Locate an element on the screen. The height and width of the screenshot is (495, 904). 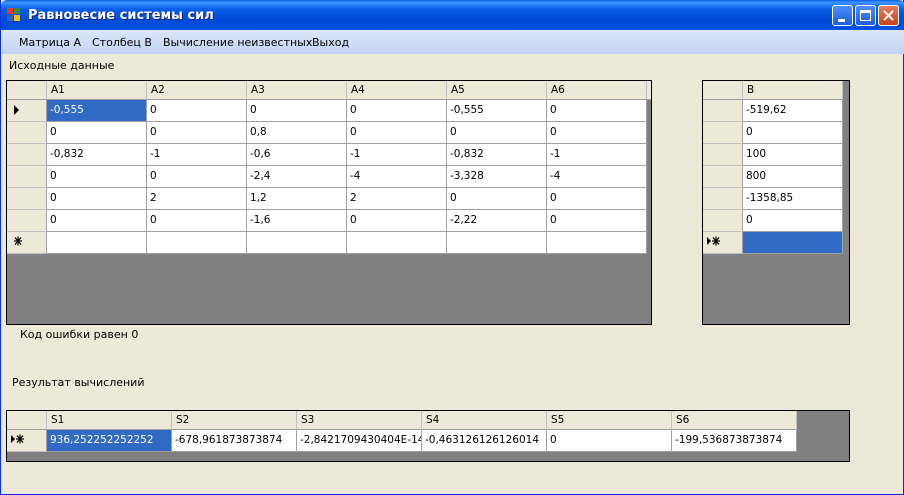
result-cell: -0,463126126126014 is located at coordinates (484, 441).